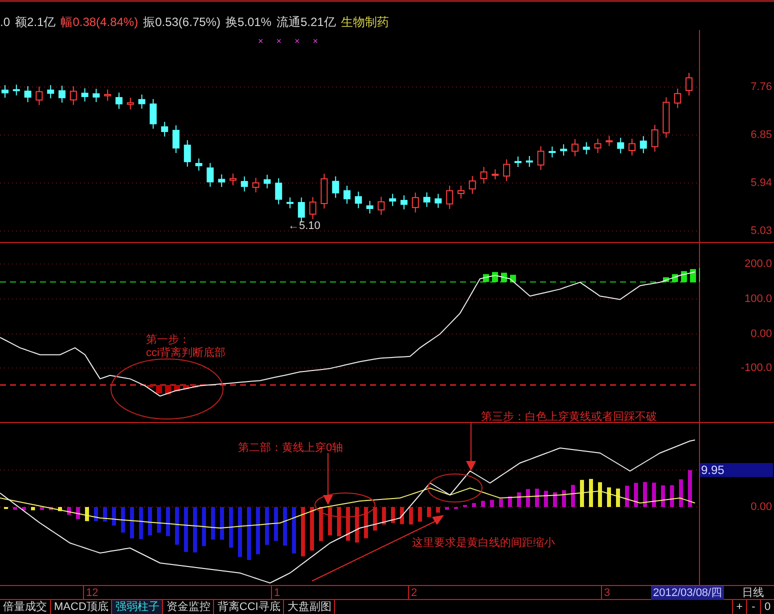 The image size is (774, 614). Describe the element at coordinates (767, 607) in the screenshot. I see `zoom-button: 0` at that location.